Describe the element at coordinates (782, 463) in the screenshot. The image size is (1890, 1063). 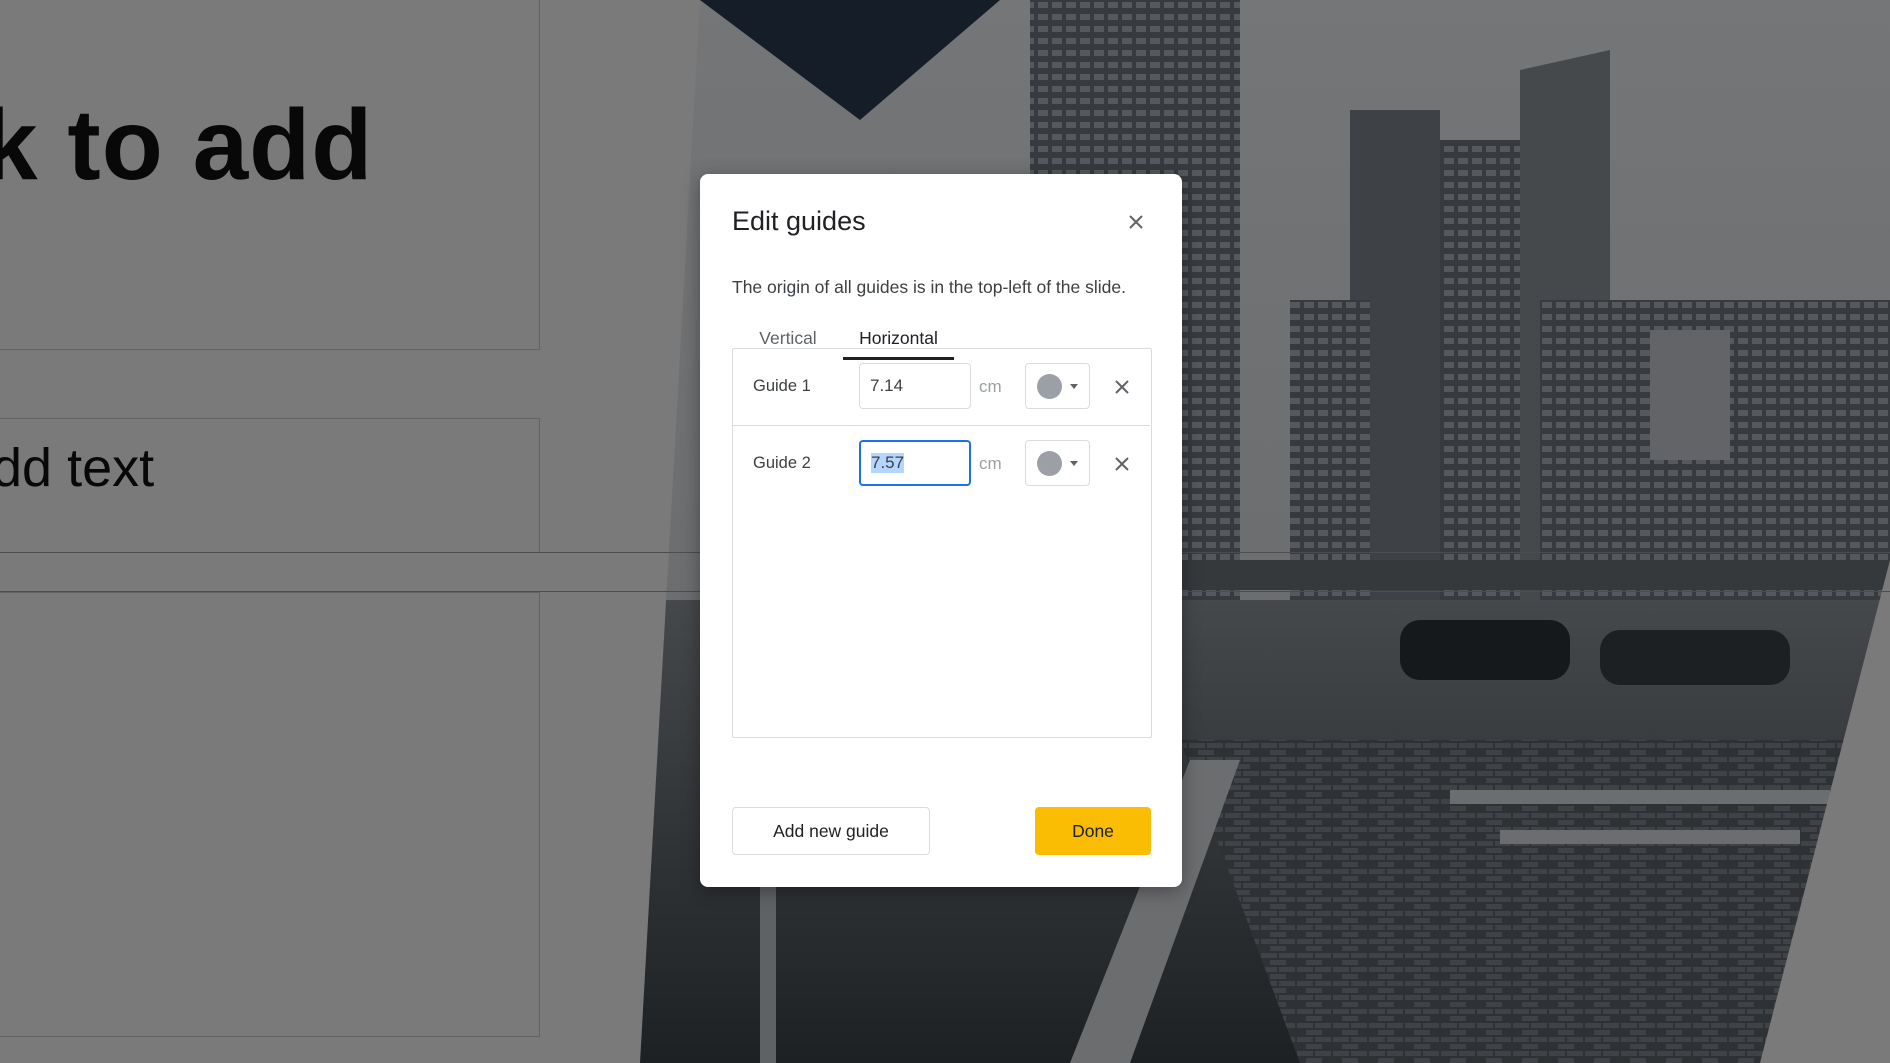
I see `guide-label: Guide 2` at that location.